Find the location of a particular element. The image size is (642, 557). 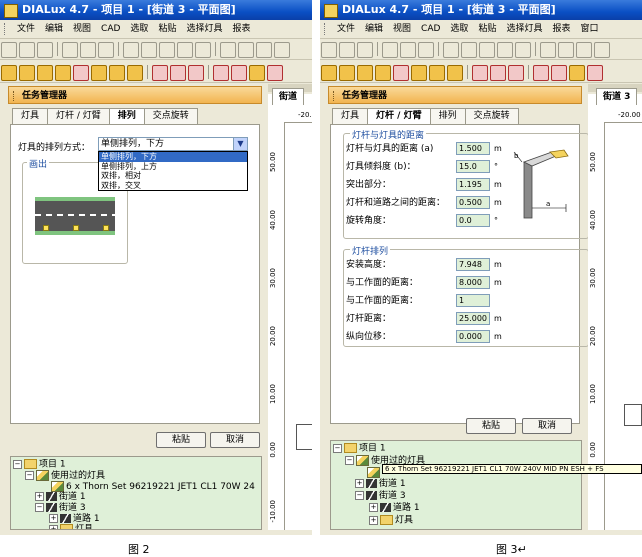

tab-luminaire: 灯具 is located at coordinates (350, 116).